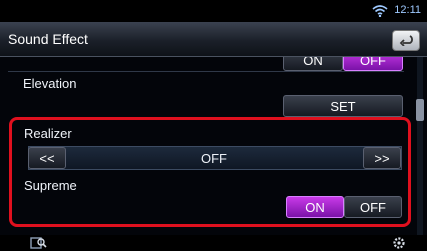 The height and width of the screenshot is (251, 427). What do you see at coordinates (313, 64) in the screenshot?
I see `top-on-button: ON` at bounding box center [313, 64].